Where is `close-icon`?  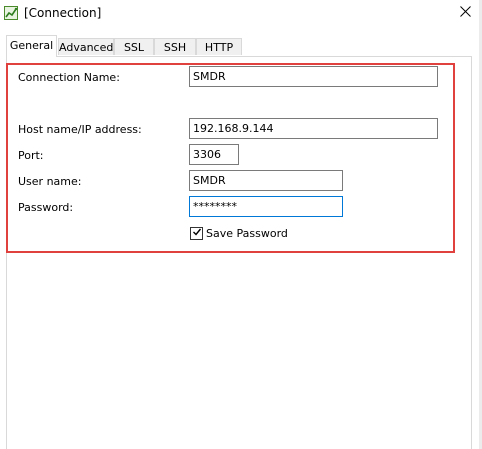
close-icon is located at coordinates (465, 13).